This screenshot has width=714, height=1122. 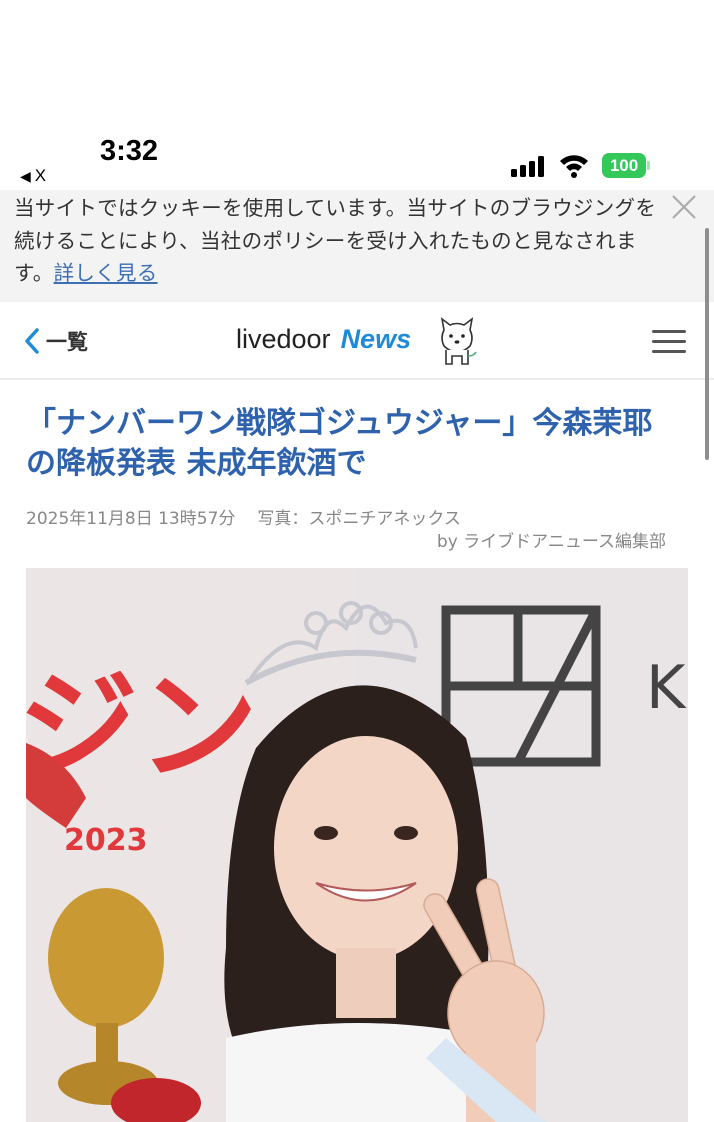 I want to click on site-header: 一覧 livedoor News, so click(x=357, y=341).